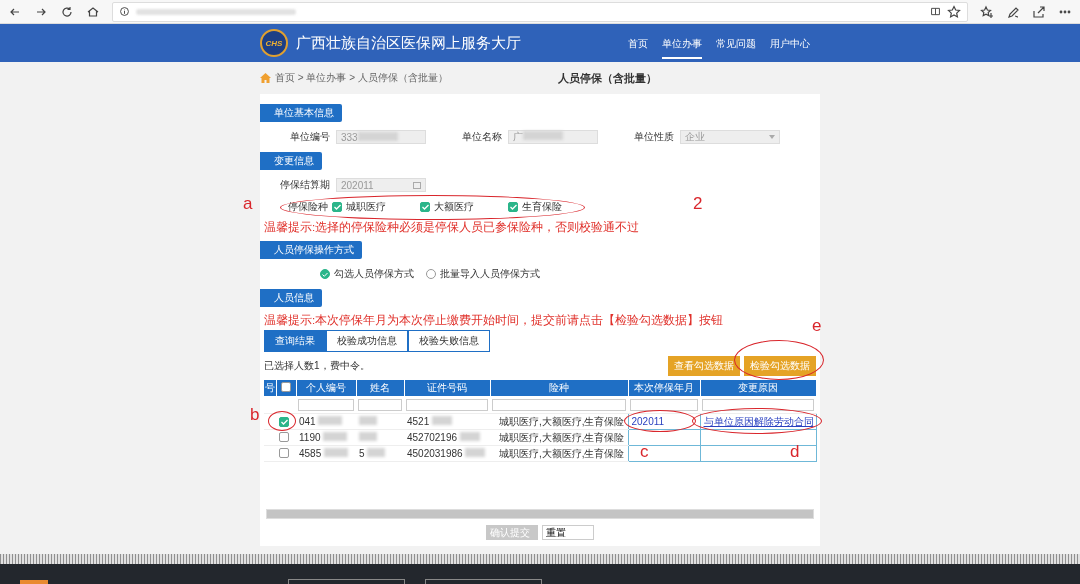 The image size is (1080, 584). I want to click on checkbox-label: 生育保险, so click(542, 207).